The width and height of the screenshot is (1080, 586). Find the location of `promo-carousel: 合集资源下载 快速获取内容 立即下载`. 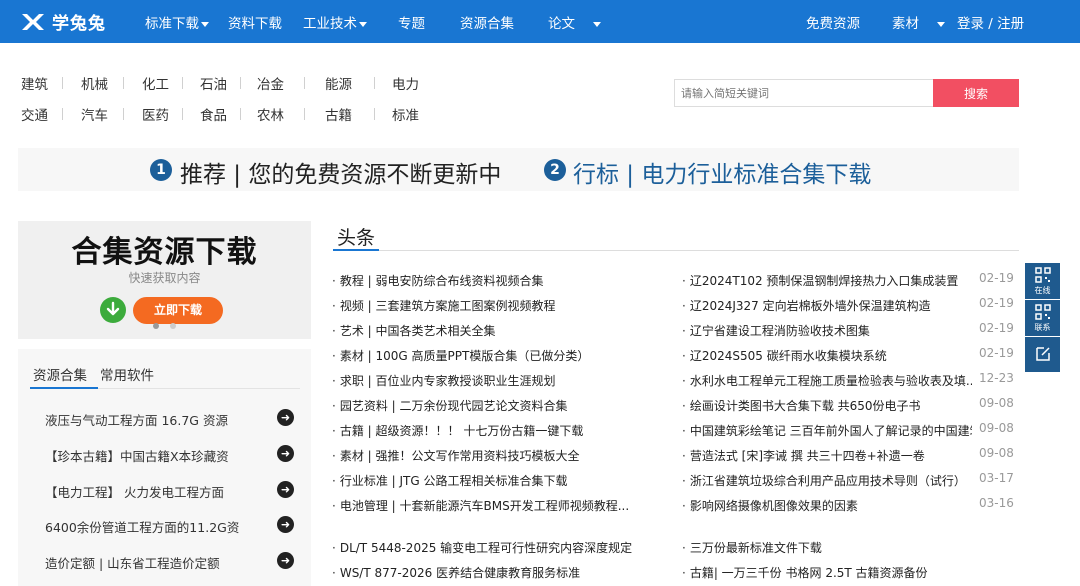

promo-carousel: 合集资源下载 快速获取内容 立即下载 is located at coordinates (164, 280).